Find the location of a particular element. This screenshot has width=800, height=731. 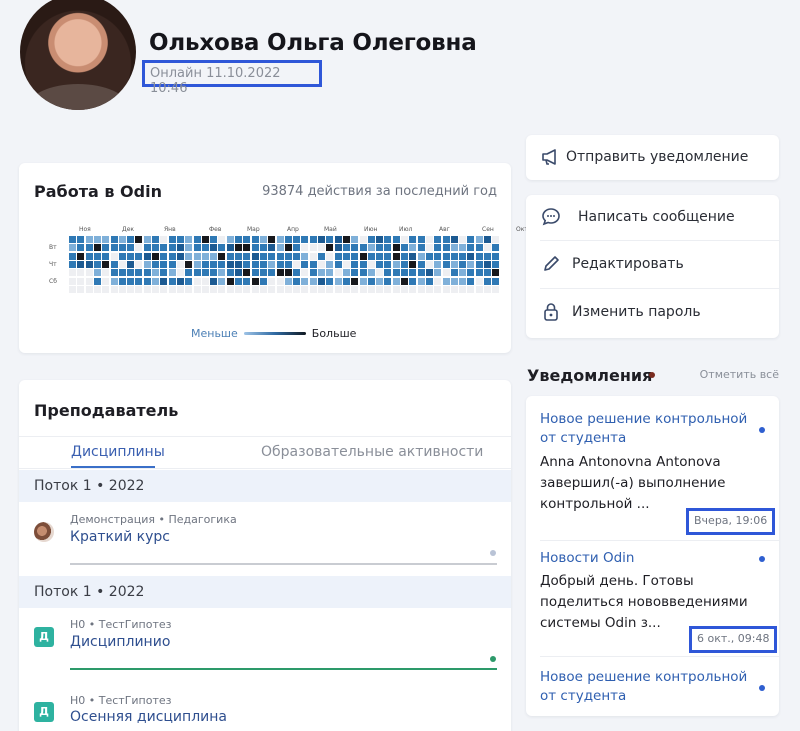

divider is located at coordinates (659, 540).